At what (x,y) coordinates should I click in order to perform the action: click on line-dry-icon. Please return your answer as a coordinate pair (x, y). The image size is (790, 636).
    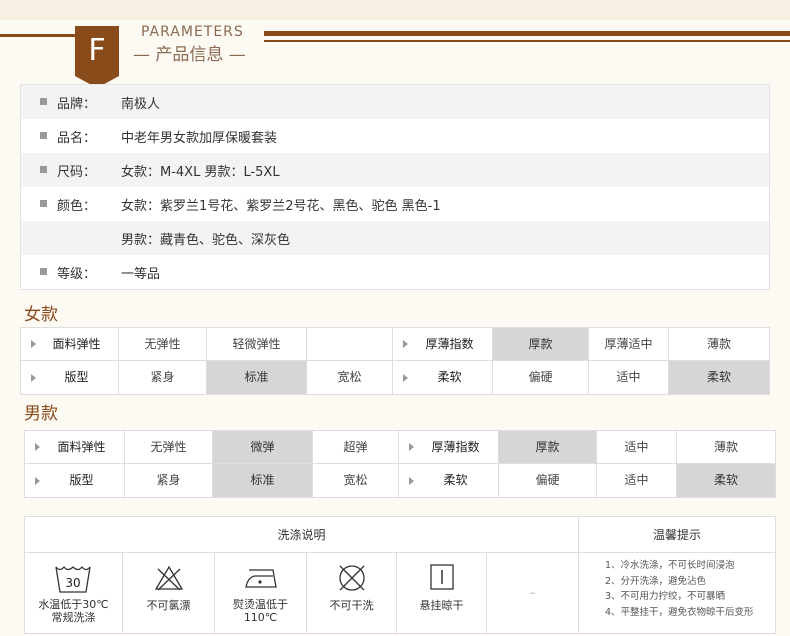
    Looking at the image, I should click on (442, 577).